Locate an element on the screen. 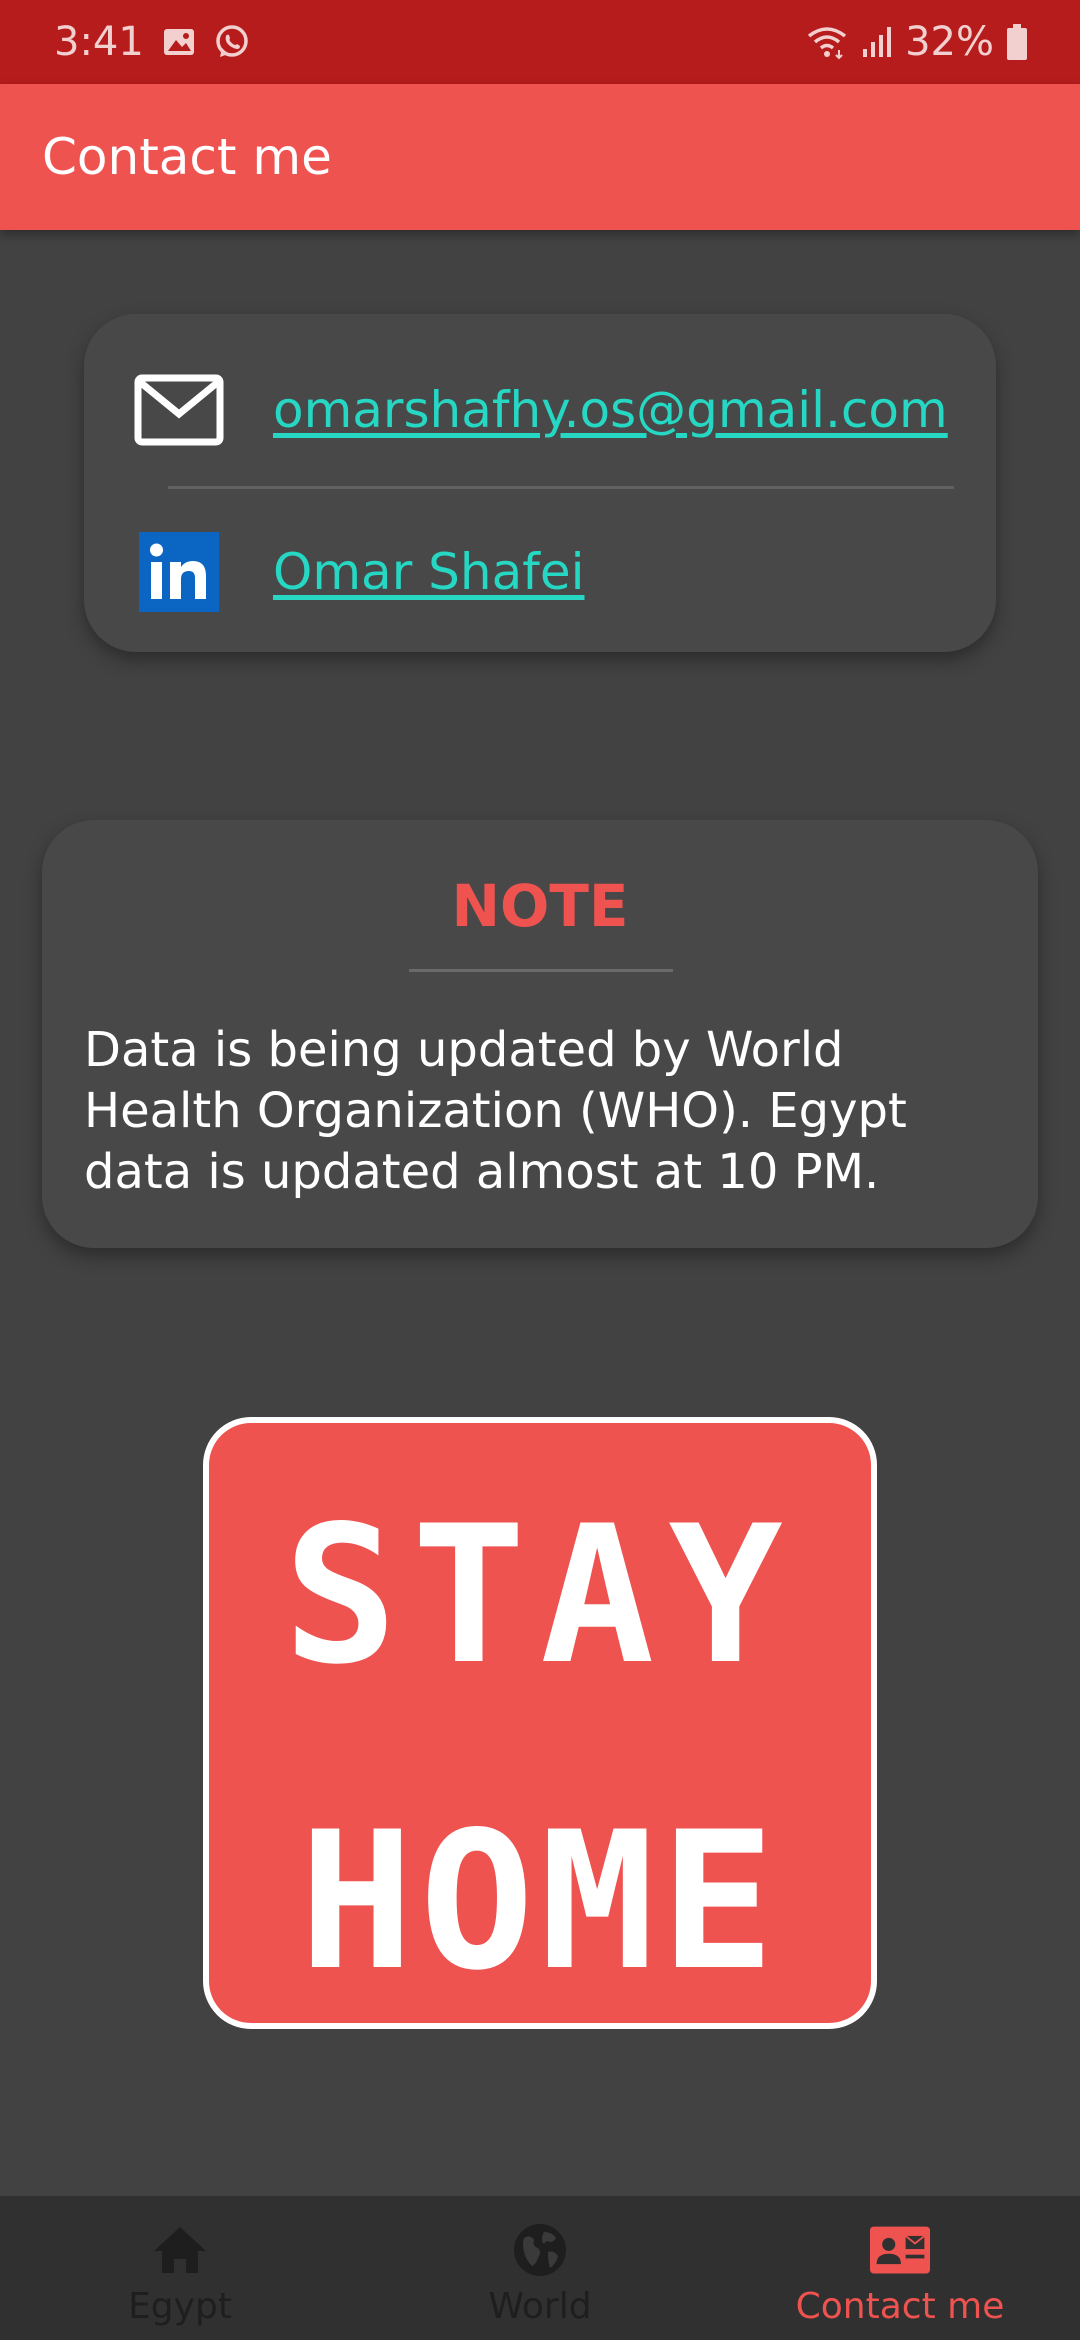  status-right: 32% is located at coordinates (916, 42).